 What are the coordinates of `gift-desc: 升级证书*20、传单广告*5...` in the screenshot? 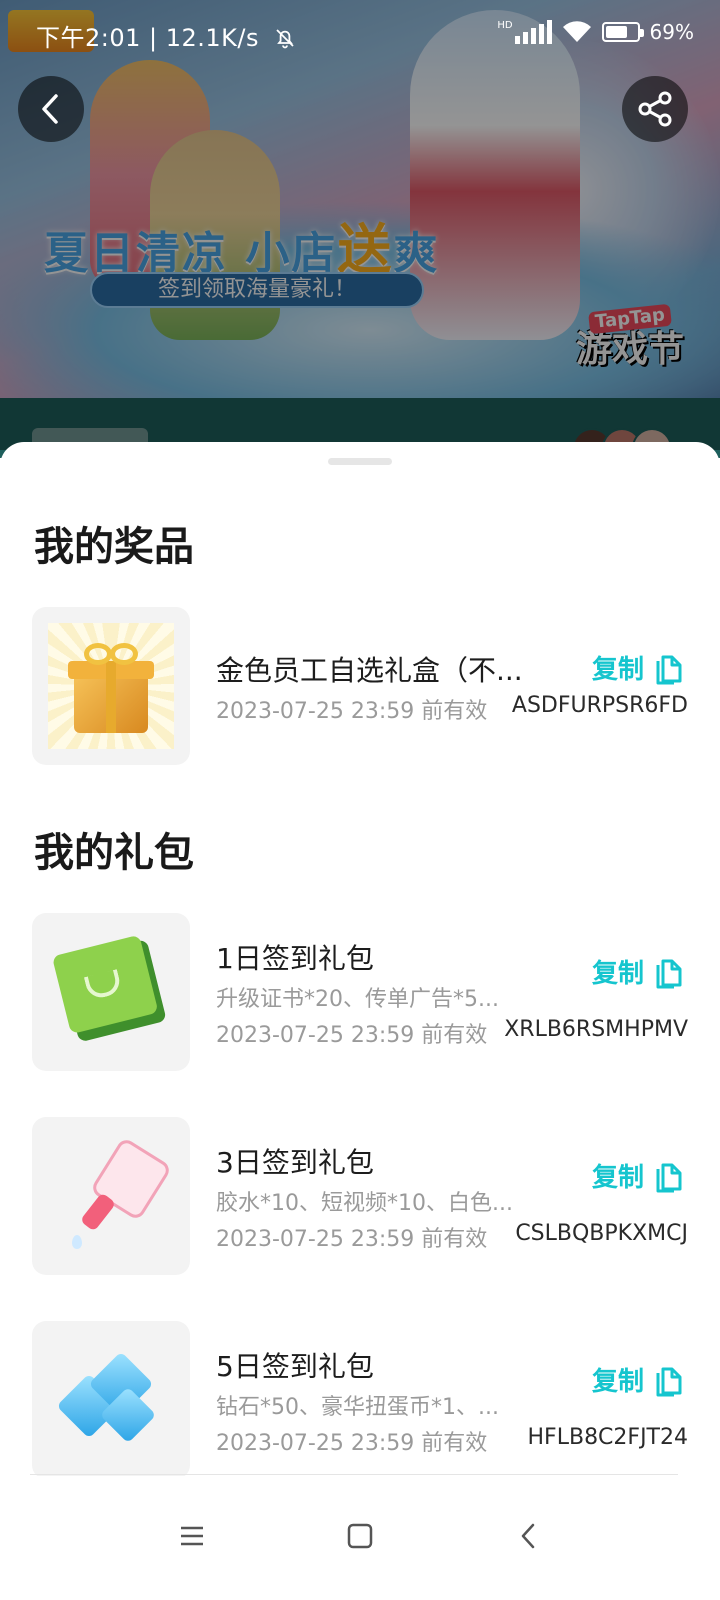 It's located at (357, 999).